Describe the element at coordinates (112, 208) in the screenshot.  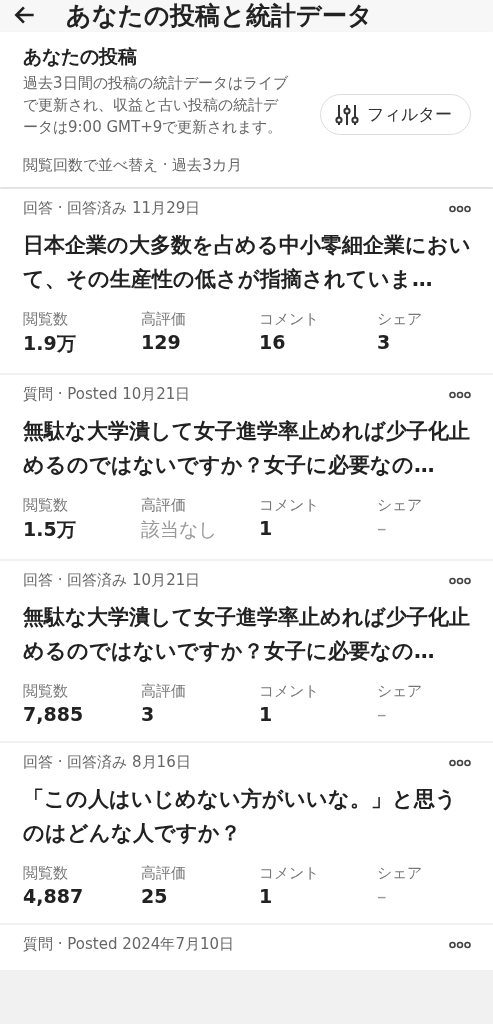
I see `post-meta: 回答 · 回答済み 11月29日` at that location.